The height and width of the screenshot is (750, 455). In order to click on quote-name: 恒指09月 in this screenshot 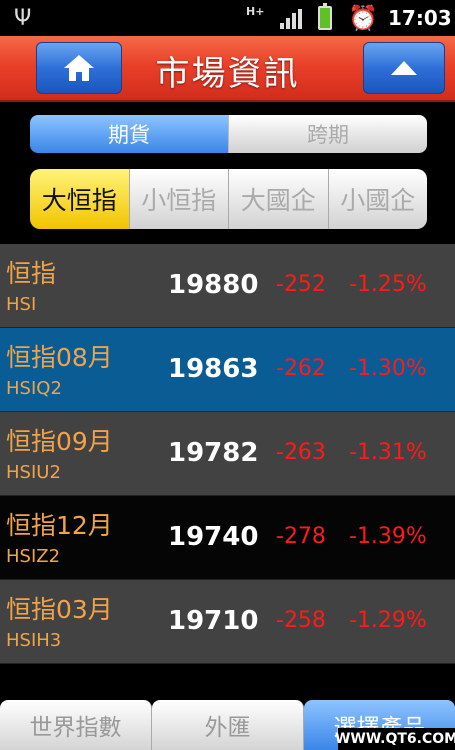, I will do `click(59, 441)`.